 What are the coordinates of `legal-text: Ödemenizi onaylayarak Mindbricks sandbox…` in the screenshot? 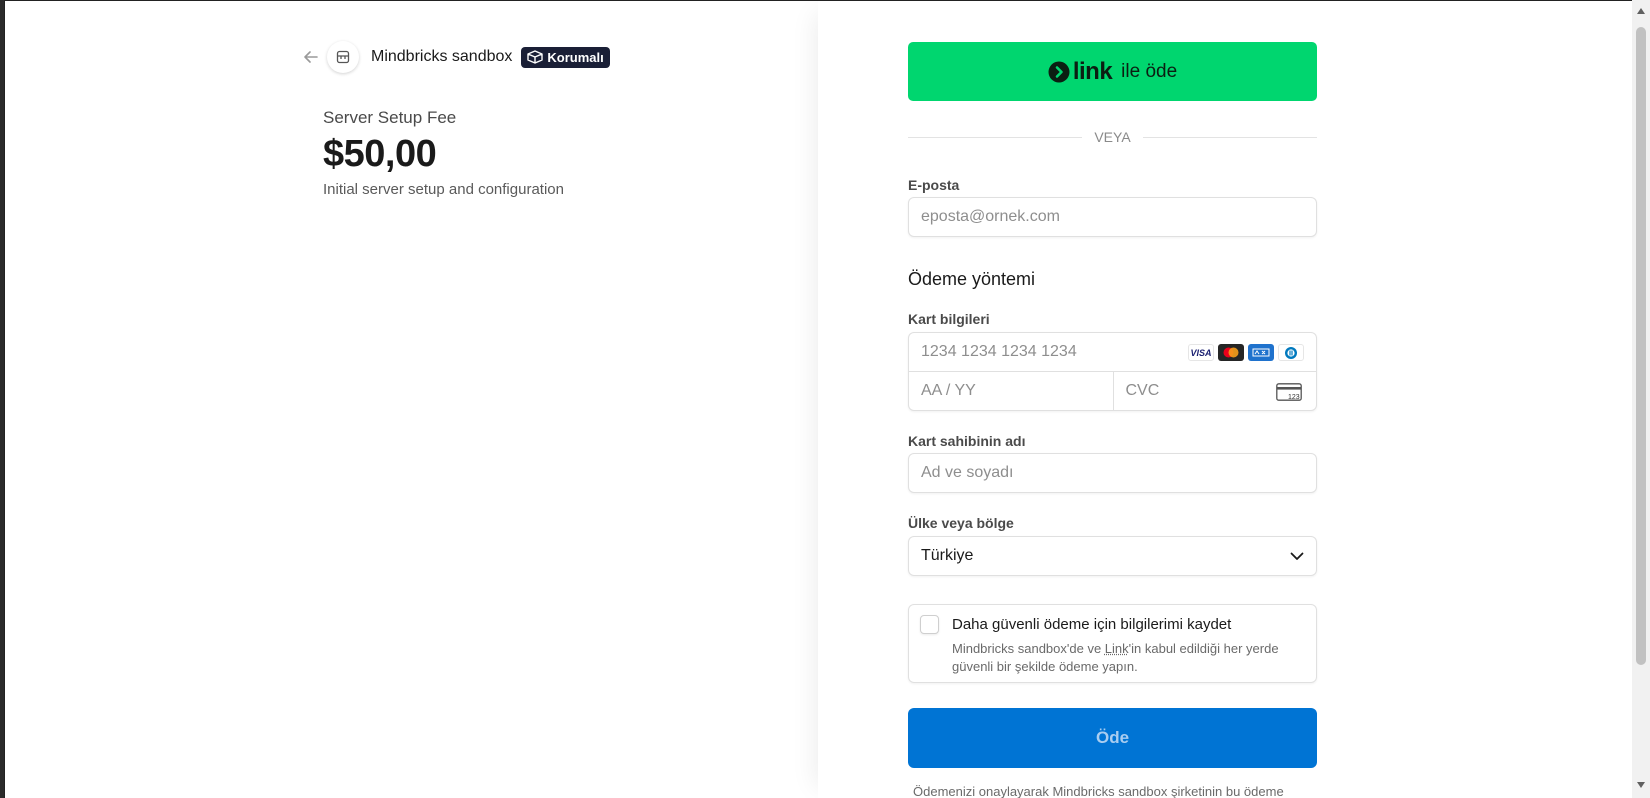 It's located at (1098, 791).